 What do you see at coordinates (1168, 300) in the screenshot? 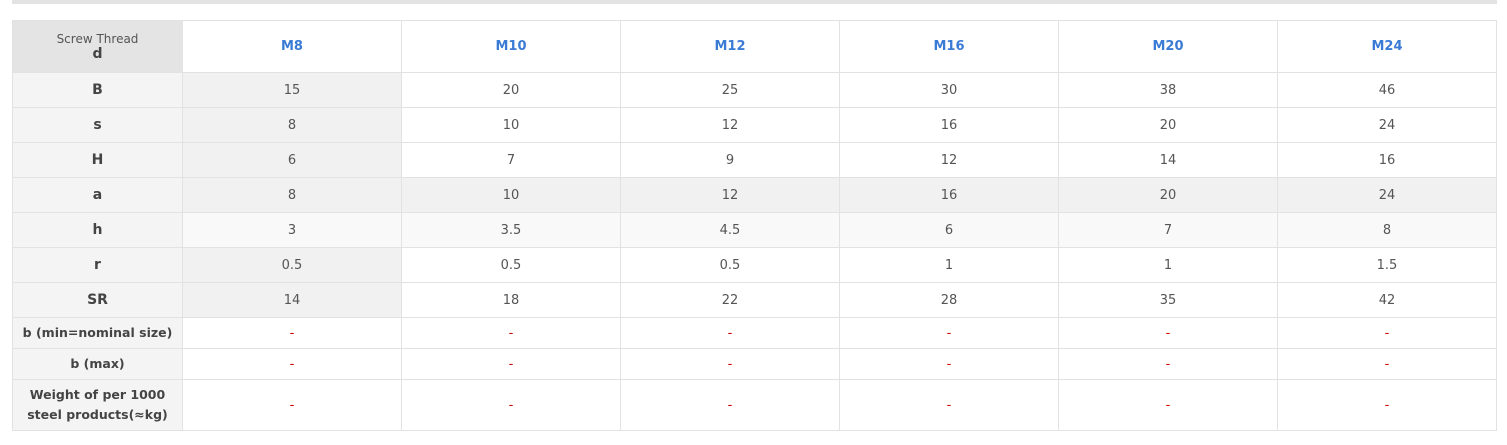
I see `table-cell: 35` at bounding box center [1168, 300].